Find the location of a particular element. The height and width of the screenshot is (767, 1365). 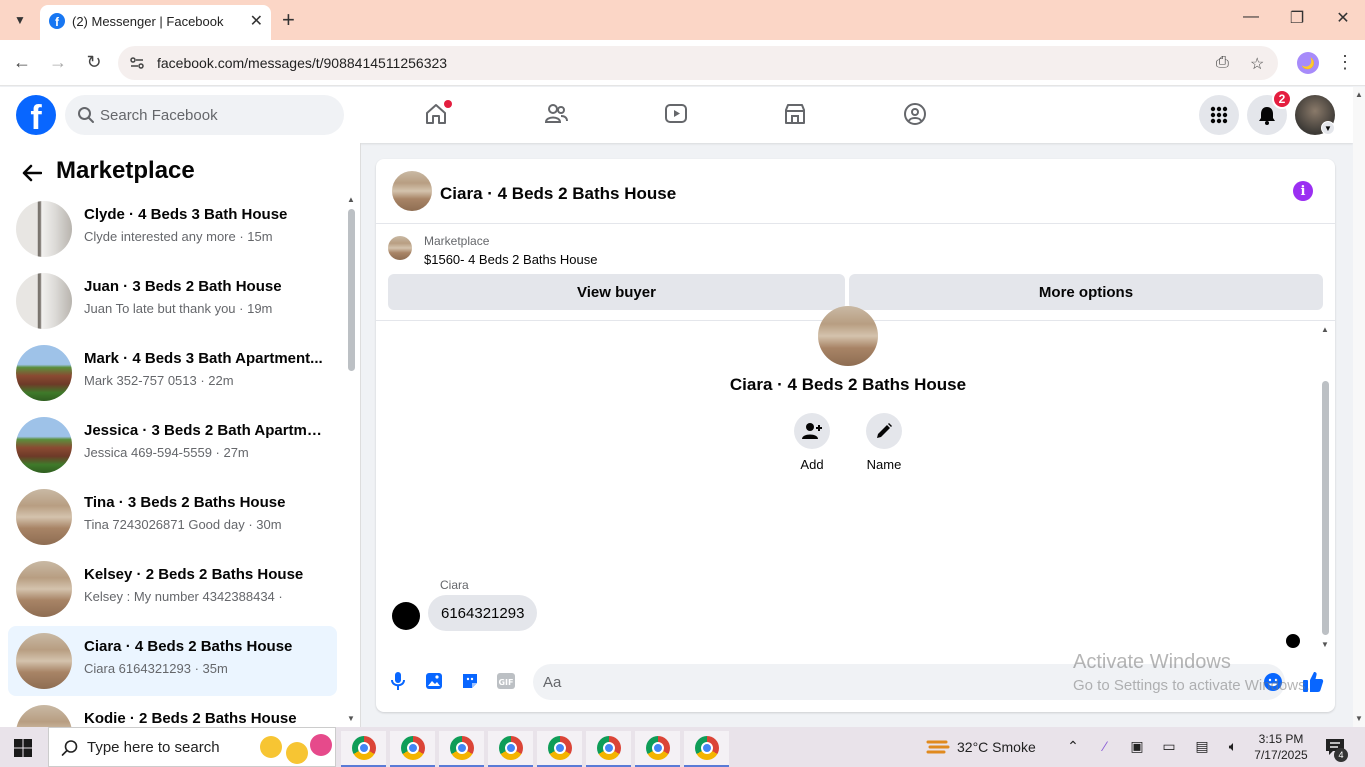

groups-icon is located at coordinates (915, 114).